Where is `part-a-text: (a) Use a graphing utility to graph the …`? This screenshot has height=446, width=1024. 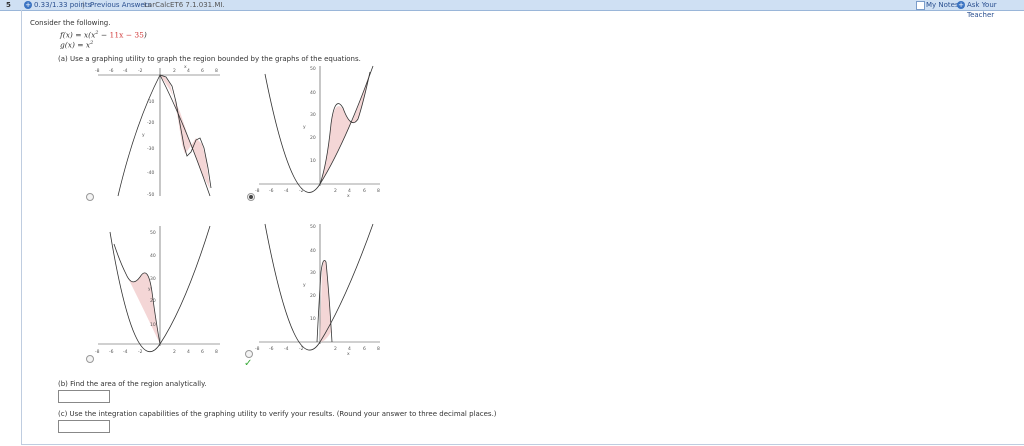
part-a-text: (a) Use a graphing utility to graph the … is located at coordinates (209, 59).